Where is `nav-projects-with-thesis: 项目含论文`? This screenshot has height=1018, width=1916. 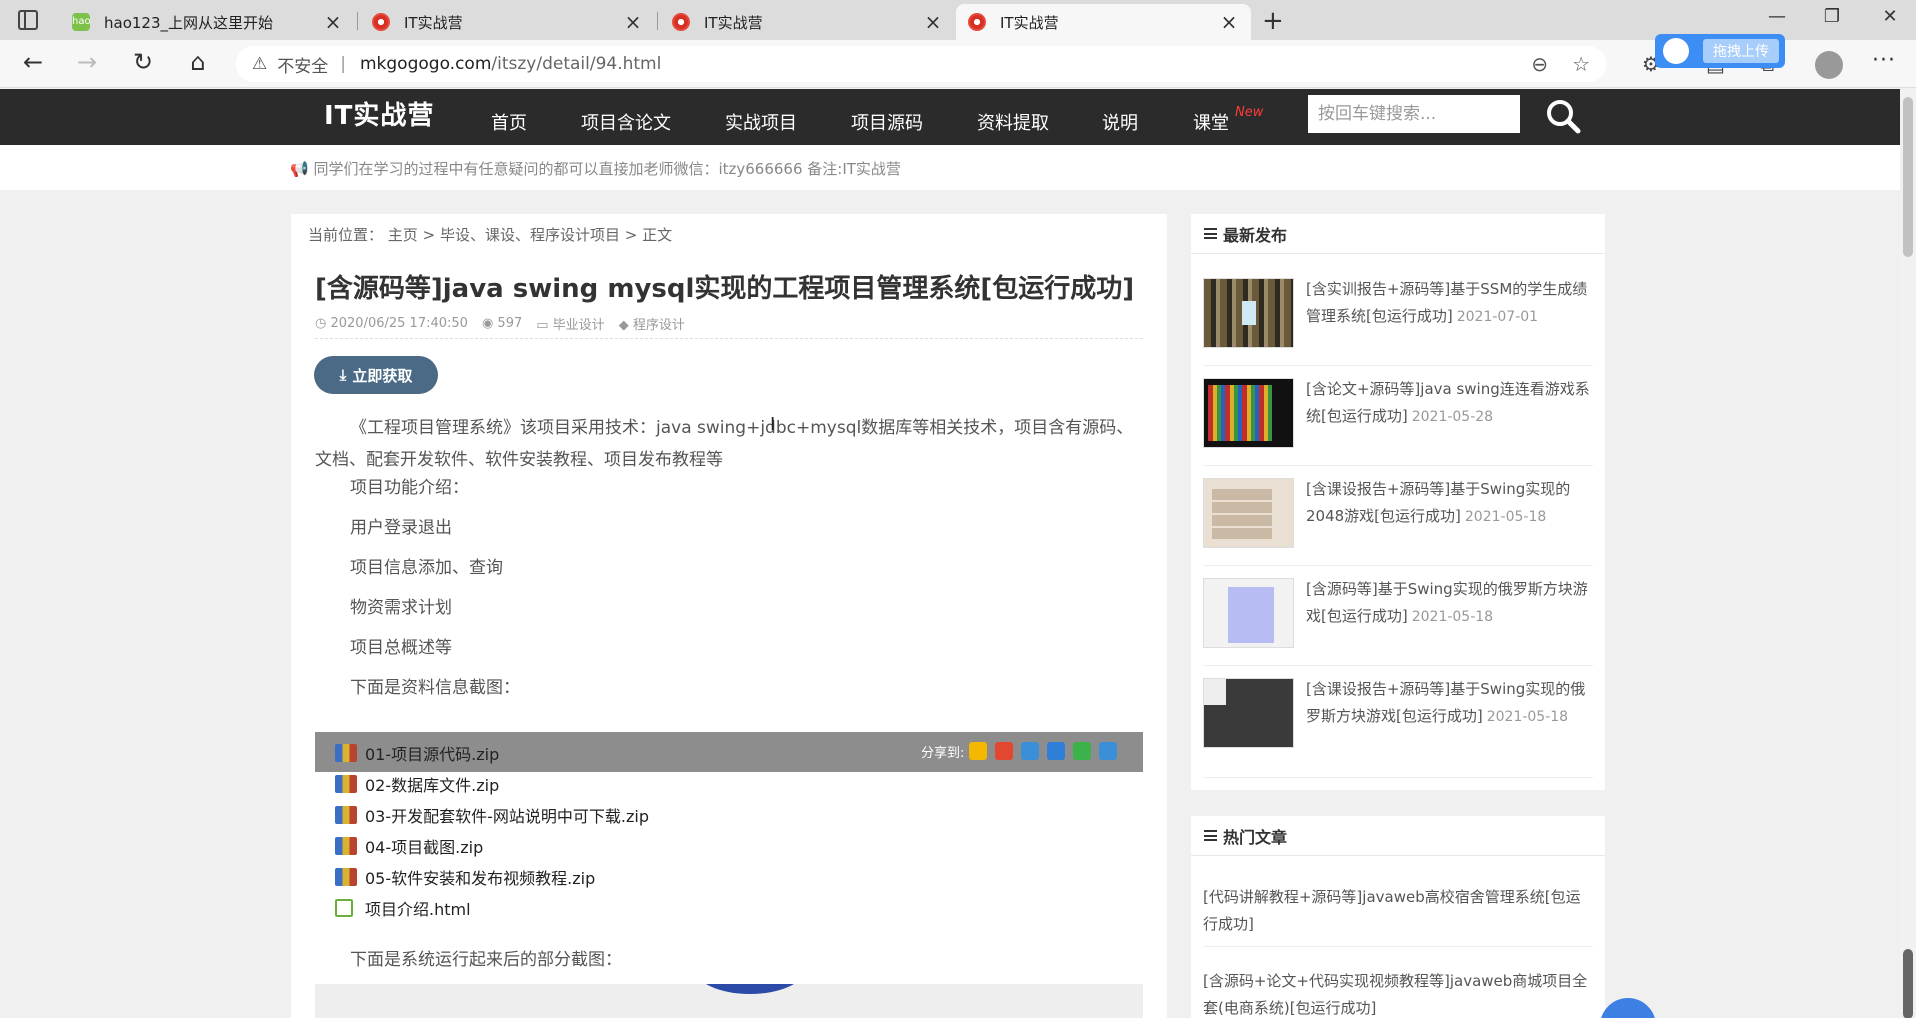
nav-projects-with-thesis: 项目含论文 is located at coordinates (626, 122).